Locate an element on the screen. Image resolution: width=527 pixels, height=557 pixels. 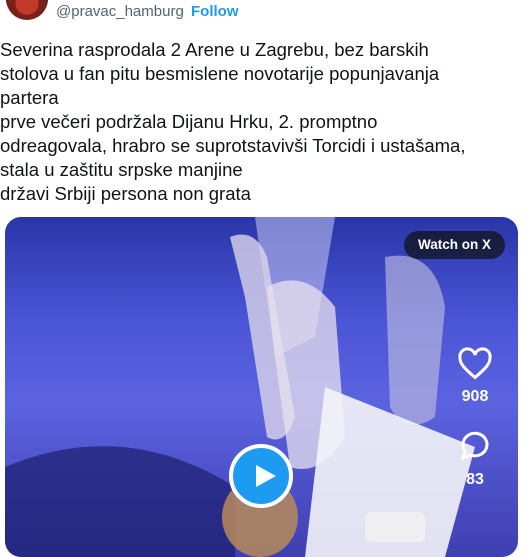
tweet-line: državi Srbiji persona non grata is located at coordinates (125, 193).